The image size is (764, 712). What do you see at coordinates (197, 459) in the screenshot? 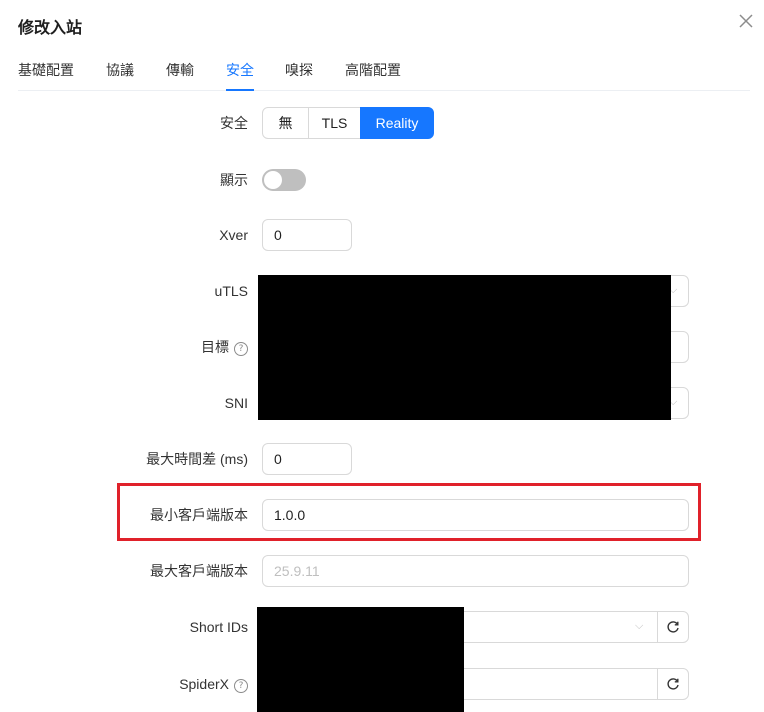
I see `max-time-diff-label: 最大時間差 (ms)` at bounding box center [197, 459].